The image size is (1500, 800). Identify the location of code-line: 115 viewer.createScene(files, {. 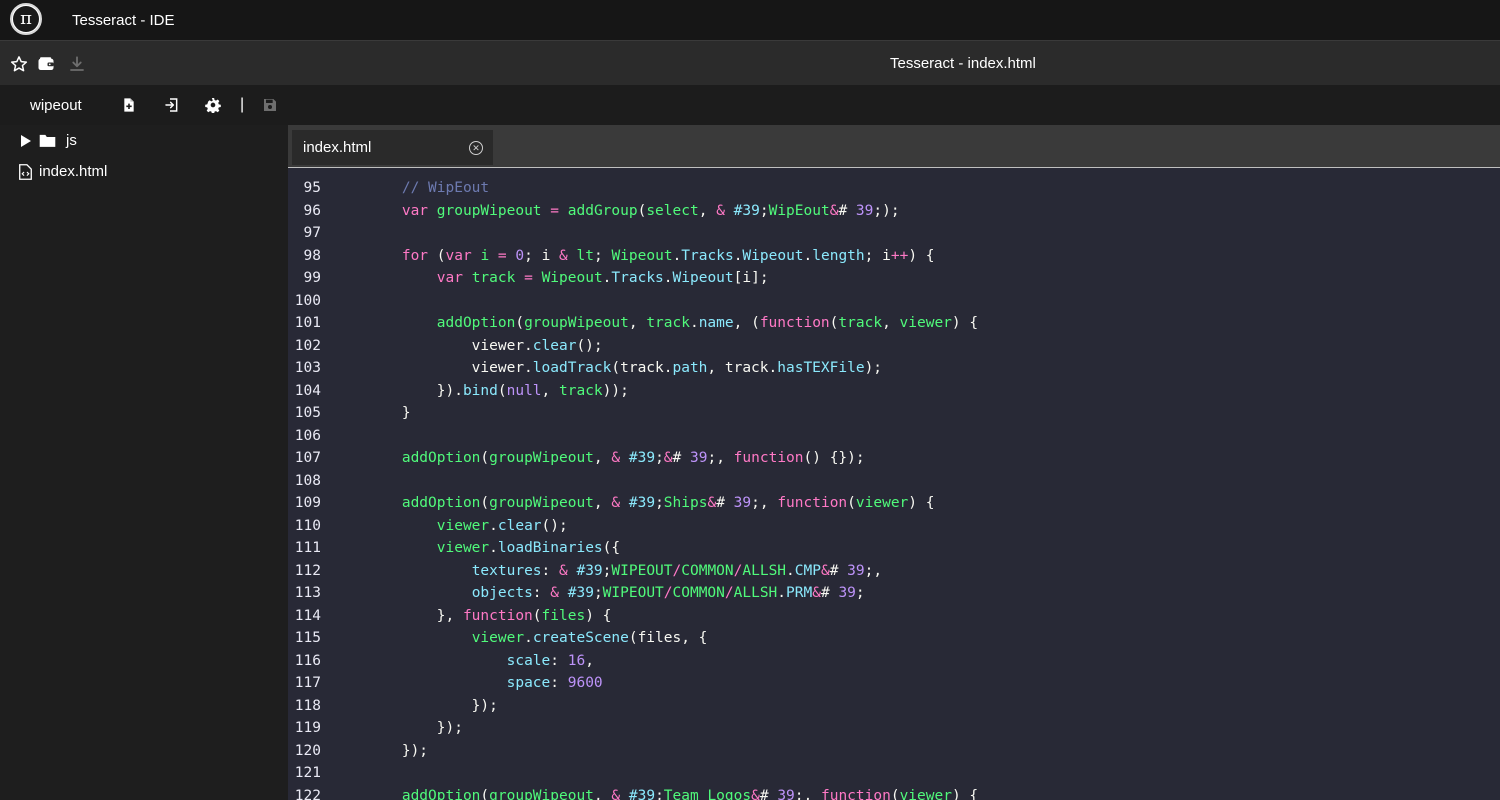
(894, 638).